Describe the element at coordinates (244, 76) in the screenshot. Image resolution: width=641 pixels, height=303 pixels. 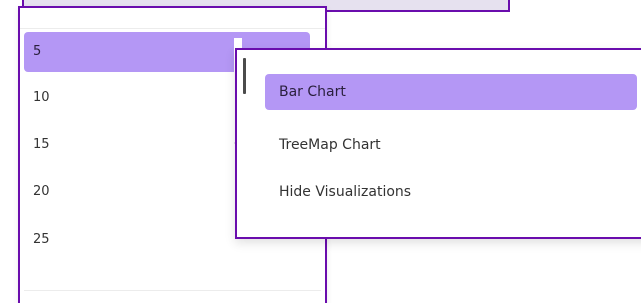
I see `menu-edge-marker` at that location.